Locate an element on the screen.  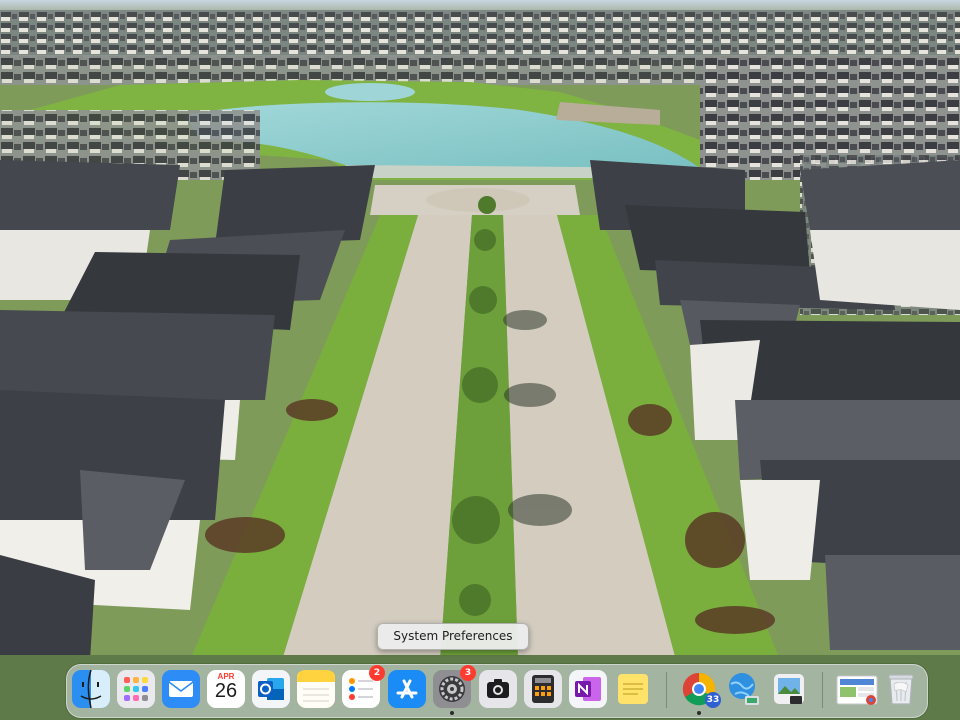
network-utility-icon is located at coordinates (744, 689).